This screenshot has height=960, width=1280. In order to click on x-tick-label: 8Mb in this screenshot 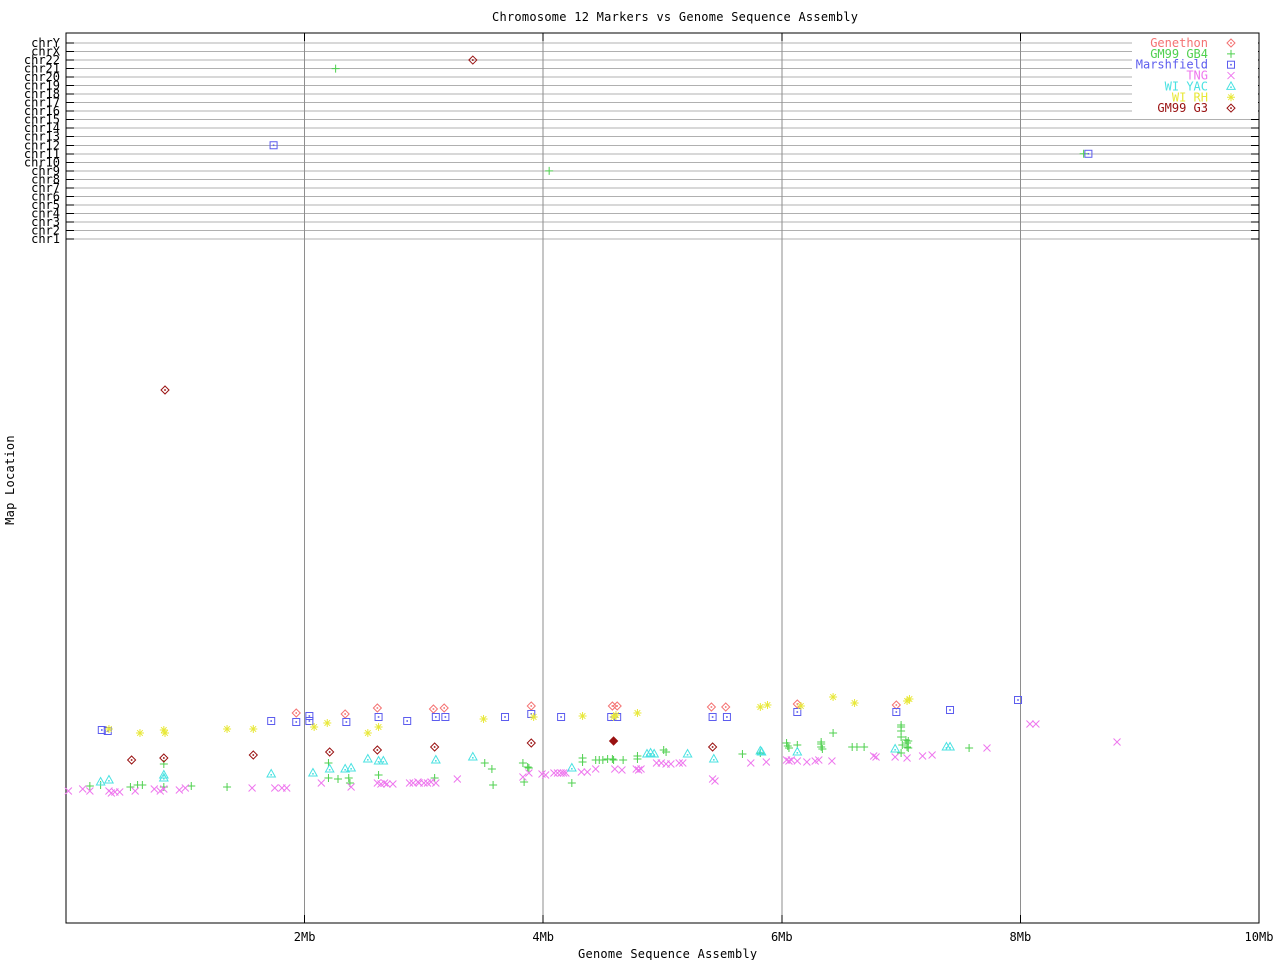, I will do `click(1021, 937)`.